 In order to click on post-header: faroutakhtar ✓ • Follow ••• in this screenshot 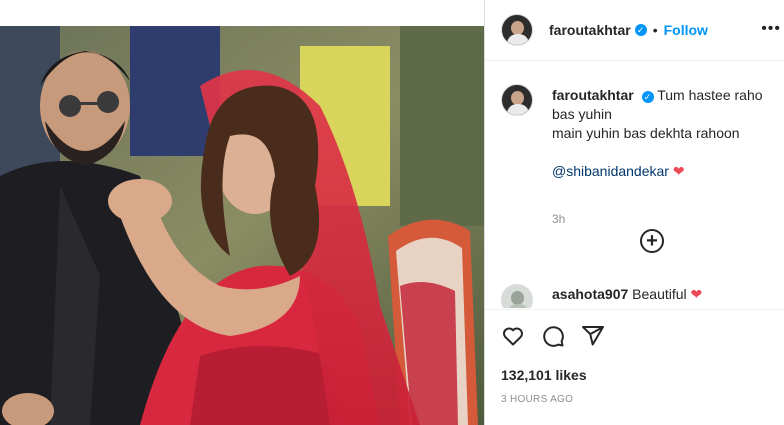, I will do `click(634, 30)`.